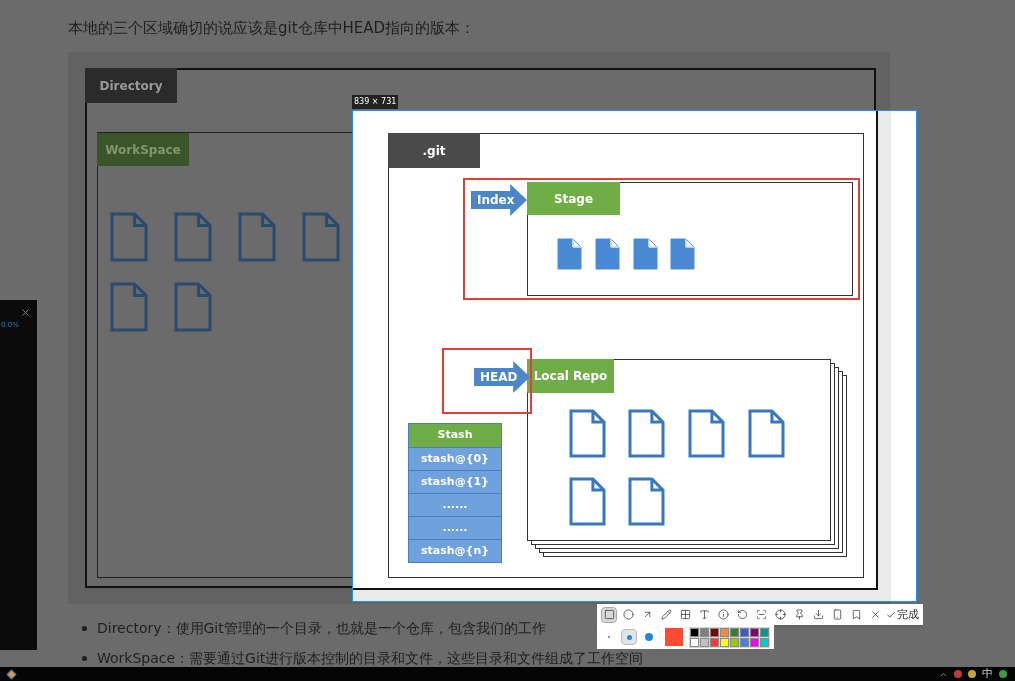 The image size is (1015, 681). I want to click on check-icon, so click(891, 614).